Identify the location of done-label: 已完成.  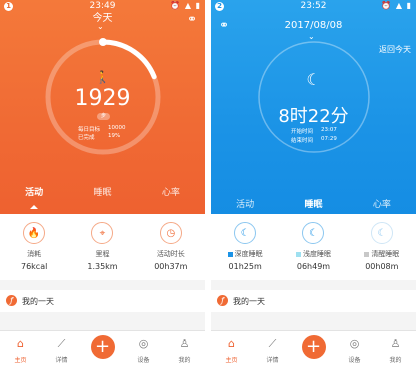
(86, 138).